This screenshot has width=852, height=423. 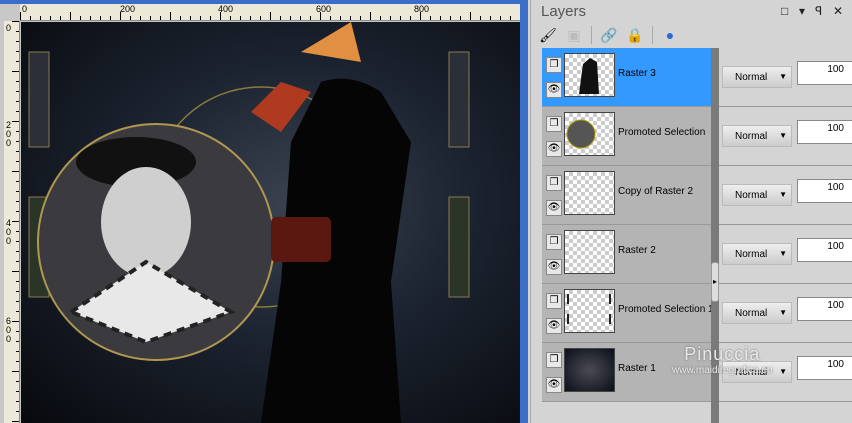 What do you see at coordinates (818, 11) in the screenshot?
I see `pin-button: ꟼ` at bounding box center [818, 11].